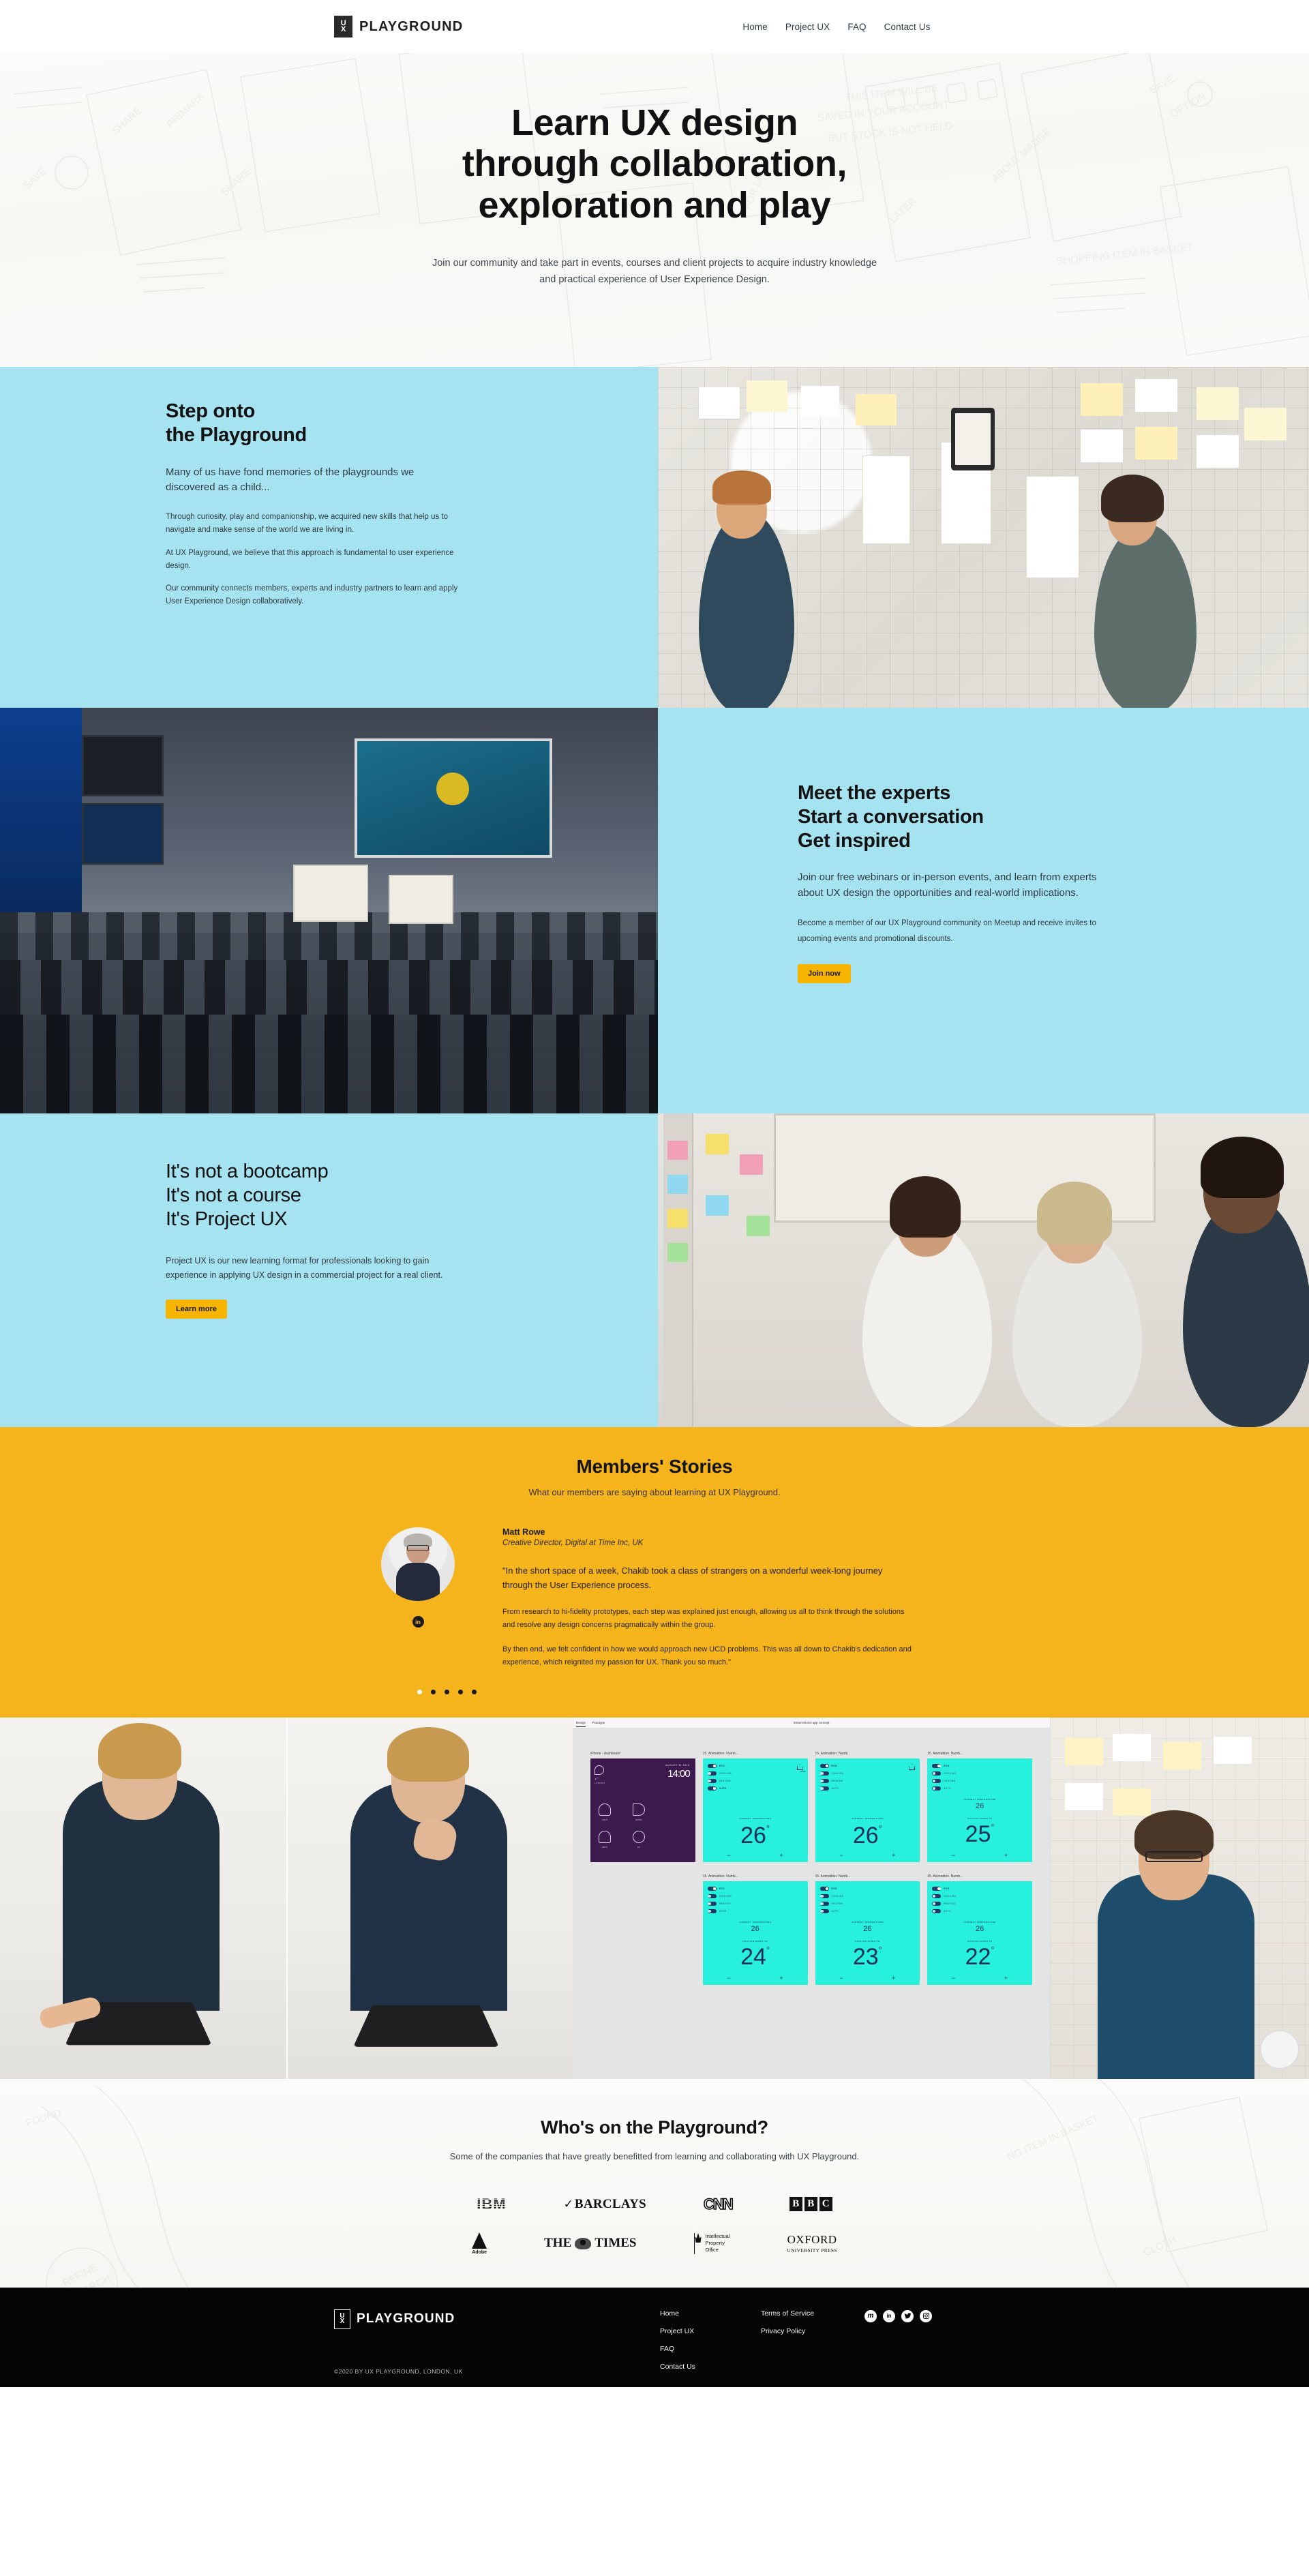  Describe the element at coordinates (870, 2315) in the screenshot. I see `meetup-icon: m` at that location.